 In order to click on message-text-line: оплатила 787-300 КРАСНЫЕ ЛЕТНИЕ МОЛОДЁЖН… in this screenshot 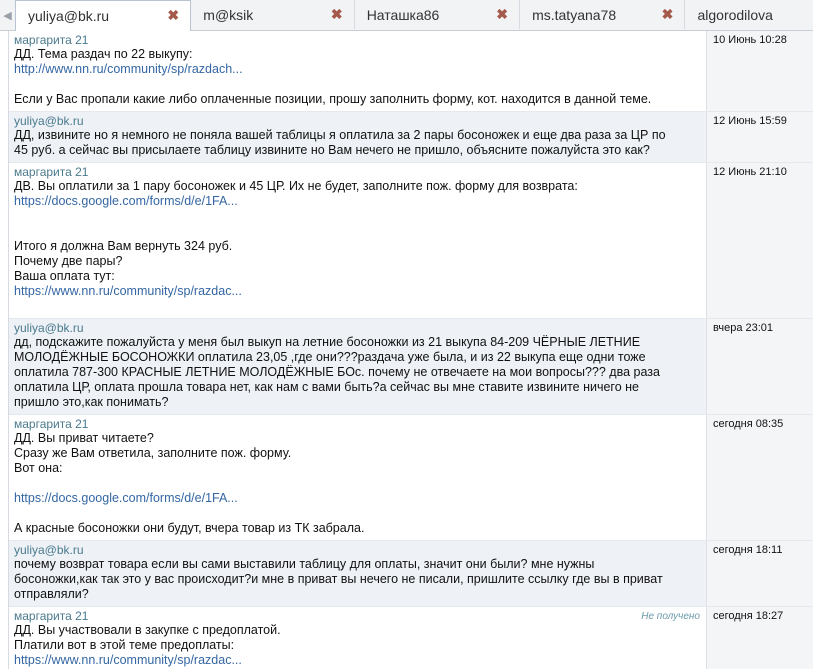, I will do `click(337, 372)`.